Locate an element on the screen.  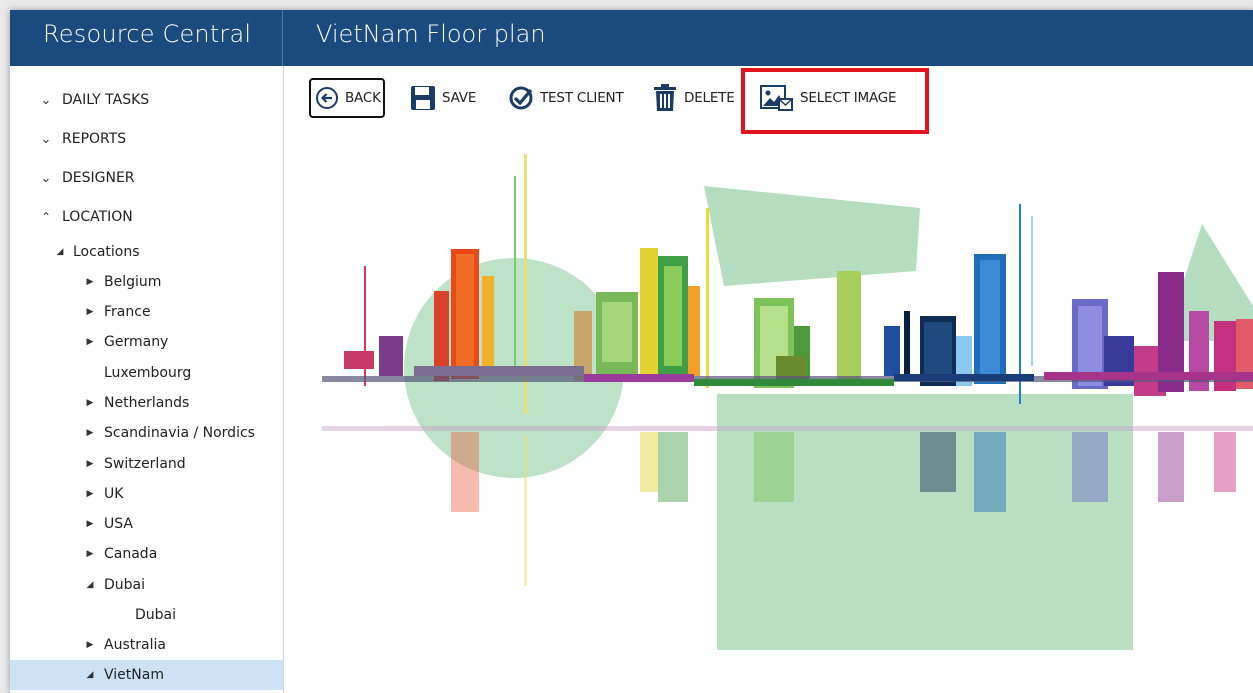
tree-item-vietnam: ◢ VietNam is located at coordinates (146, 675).